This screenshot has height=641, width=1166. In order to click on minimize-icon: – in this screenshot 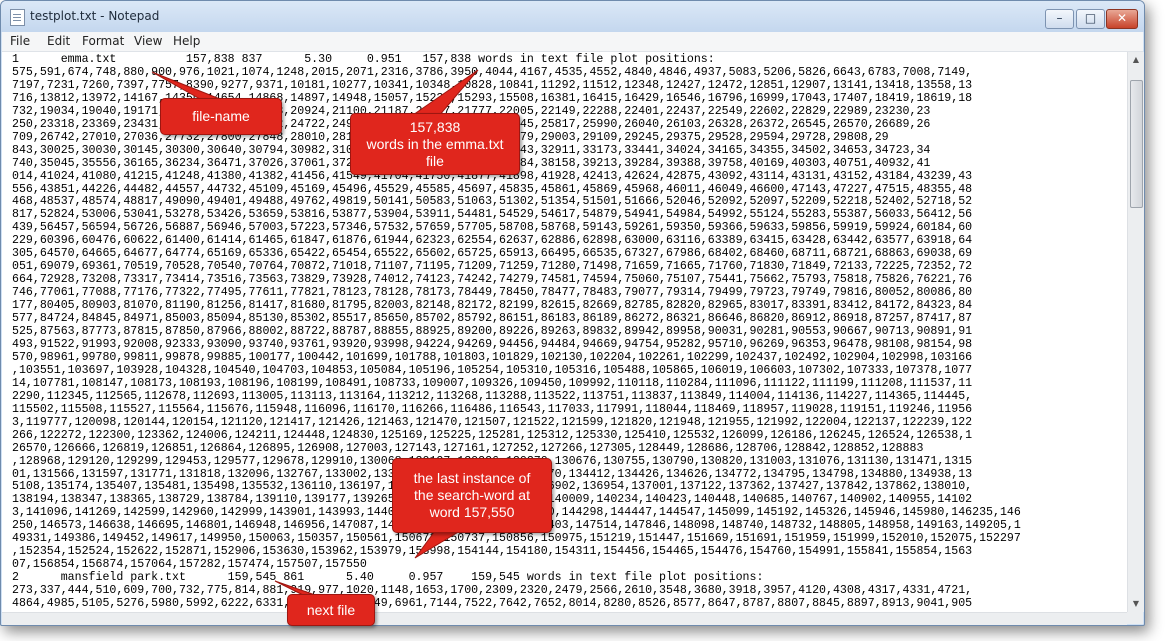, I will do `click(1059, 18)`.